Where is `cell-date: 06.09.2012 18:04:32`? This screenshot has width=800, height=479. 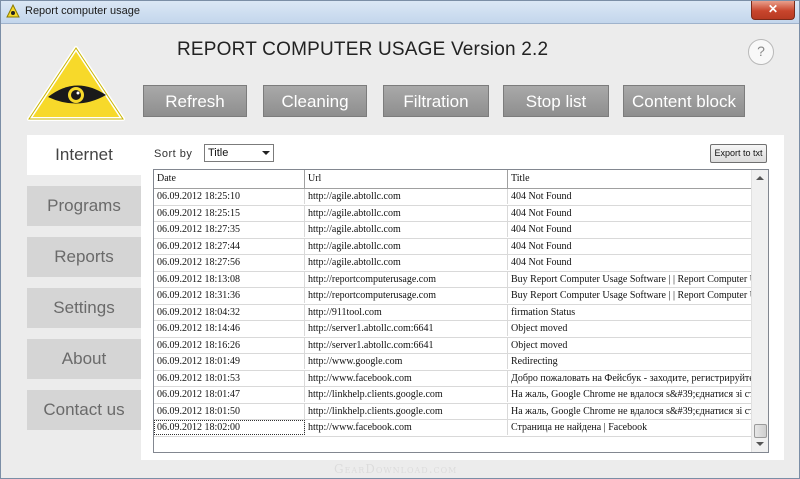 cell-date: 06.09.2012 18:04:32 is located at coordinates (229, 312).